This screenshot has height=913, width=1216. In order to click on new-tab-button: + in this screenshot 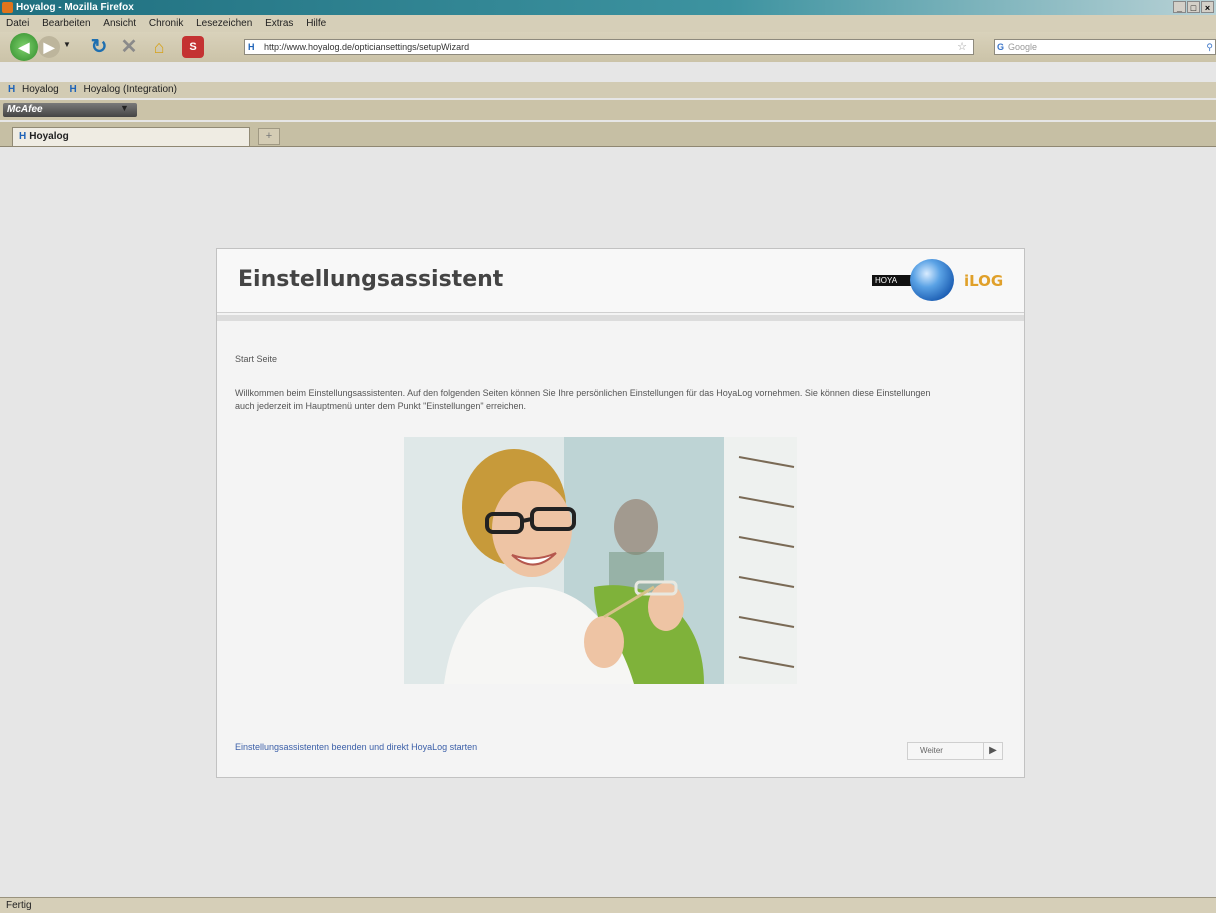, I will do `click(269, 136)`.